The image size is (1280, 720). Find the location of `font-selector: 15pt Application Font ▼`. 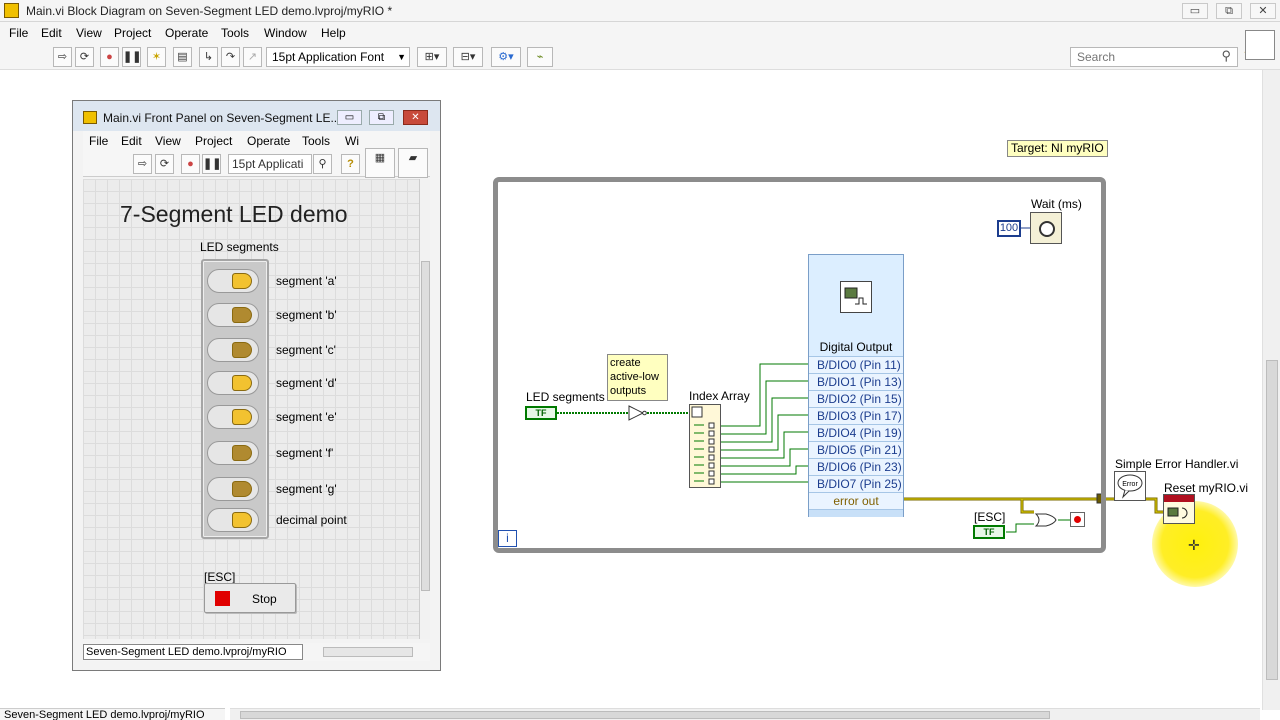

font-selector: 15pt Application Font ▼ is located at coordinates (338, 57).